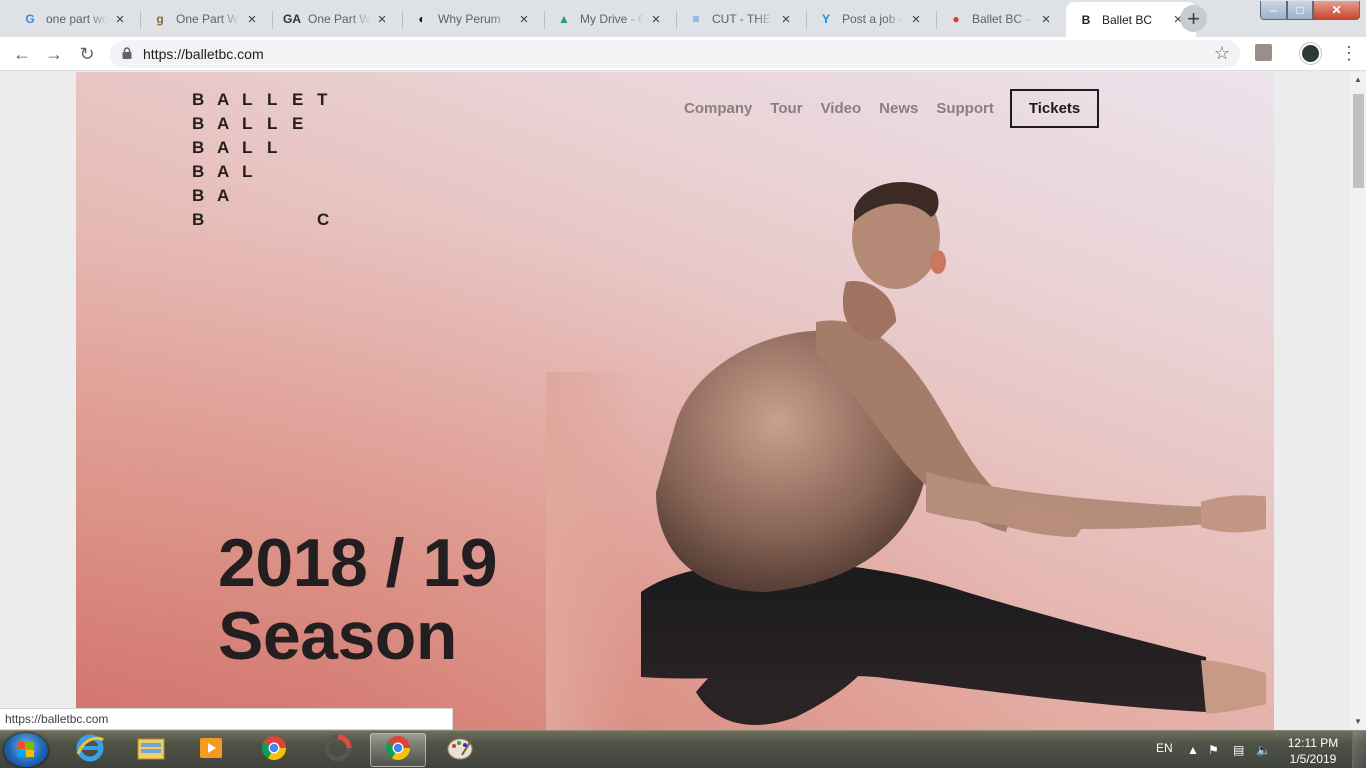 The image size is (1366, 768). I want to click on logo-row: BALLET, so click(267, 102).